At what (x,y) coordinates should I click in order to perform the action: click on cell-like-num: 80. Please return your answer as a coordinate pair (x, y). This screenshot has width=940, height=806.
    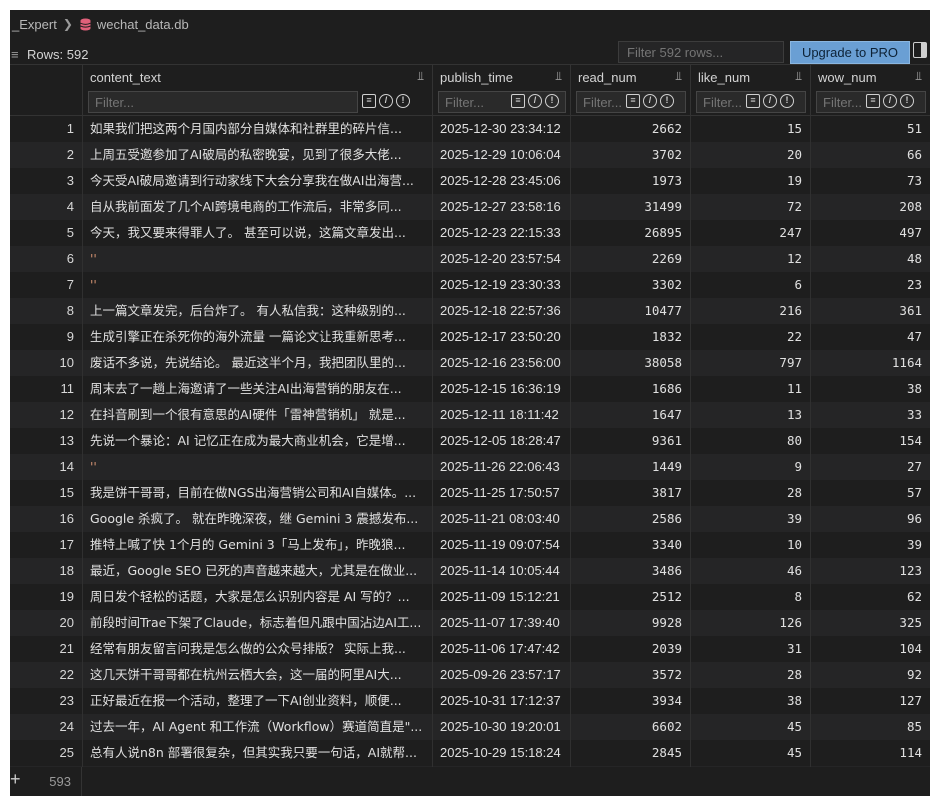
    Looking at the image, I should click on (750, 441).